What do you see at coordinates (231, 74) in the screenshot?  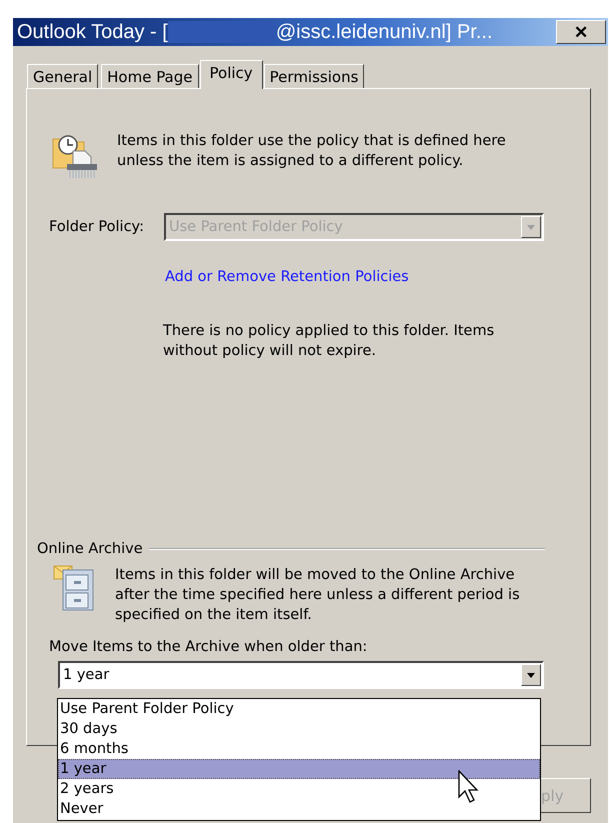 I see `tab: Policy` at bounding box center [231, 74].